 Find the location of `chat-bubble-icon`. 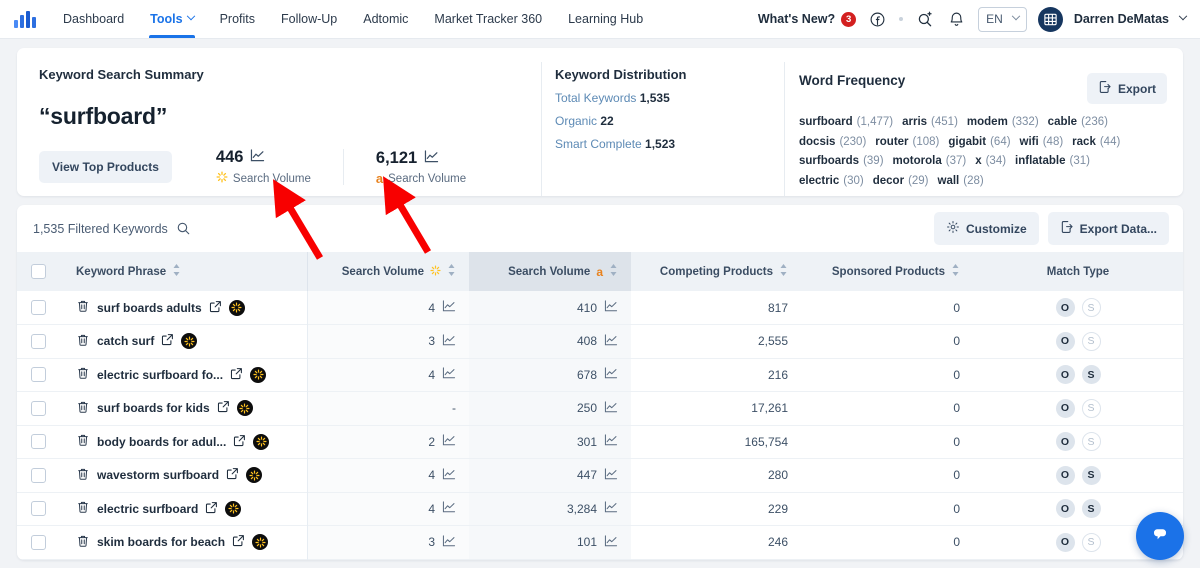

chat-bubble-icon is located at coordinates (1160, 536).